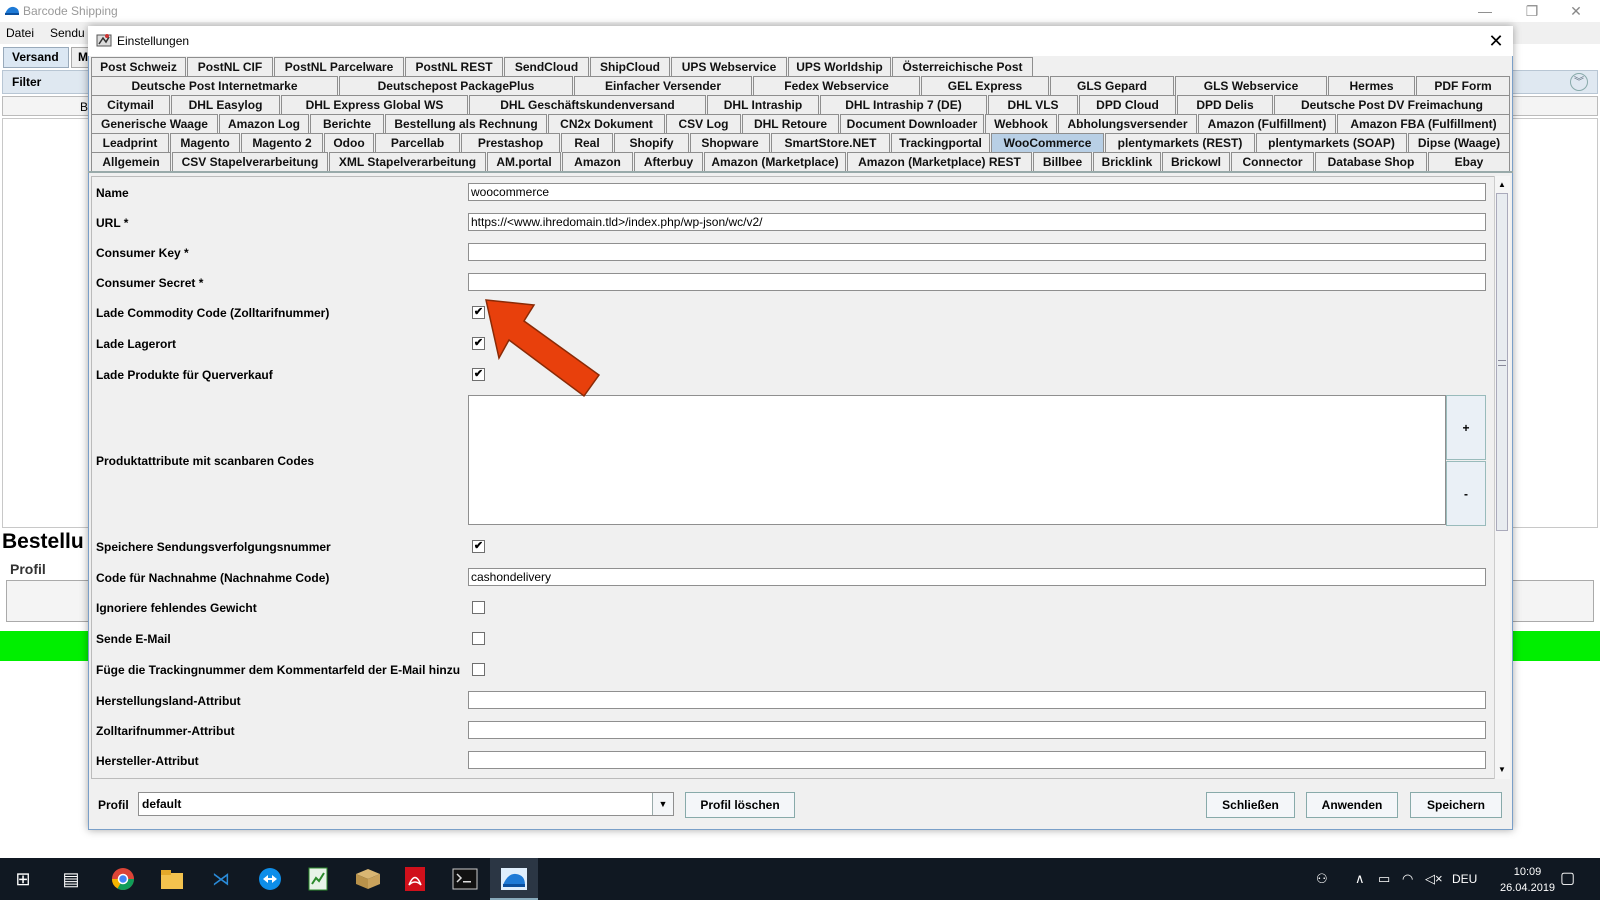  Describe the element at coordinates (703, 123) in the screenshot. I see `tab-csv-log: CSV Log` at that location.